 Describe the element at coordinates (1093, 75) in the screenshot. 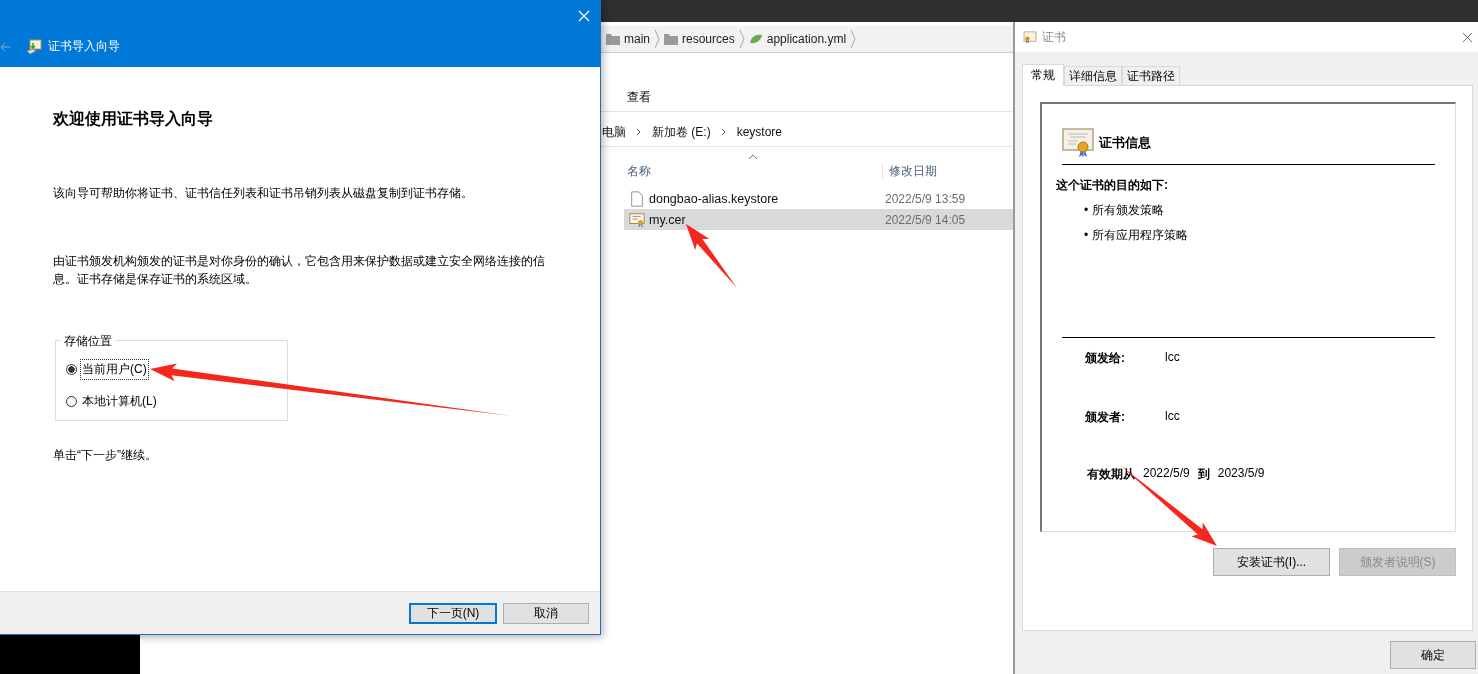

I see `tab: 详细信息` at that location.